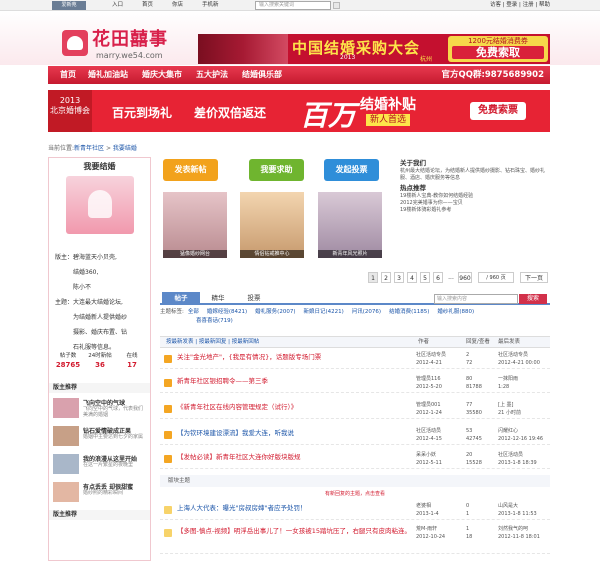 This screenshot has height=561, width=600. I want to click on author-name: 荒M-雨轩, so click(426, 529).